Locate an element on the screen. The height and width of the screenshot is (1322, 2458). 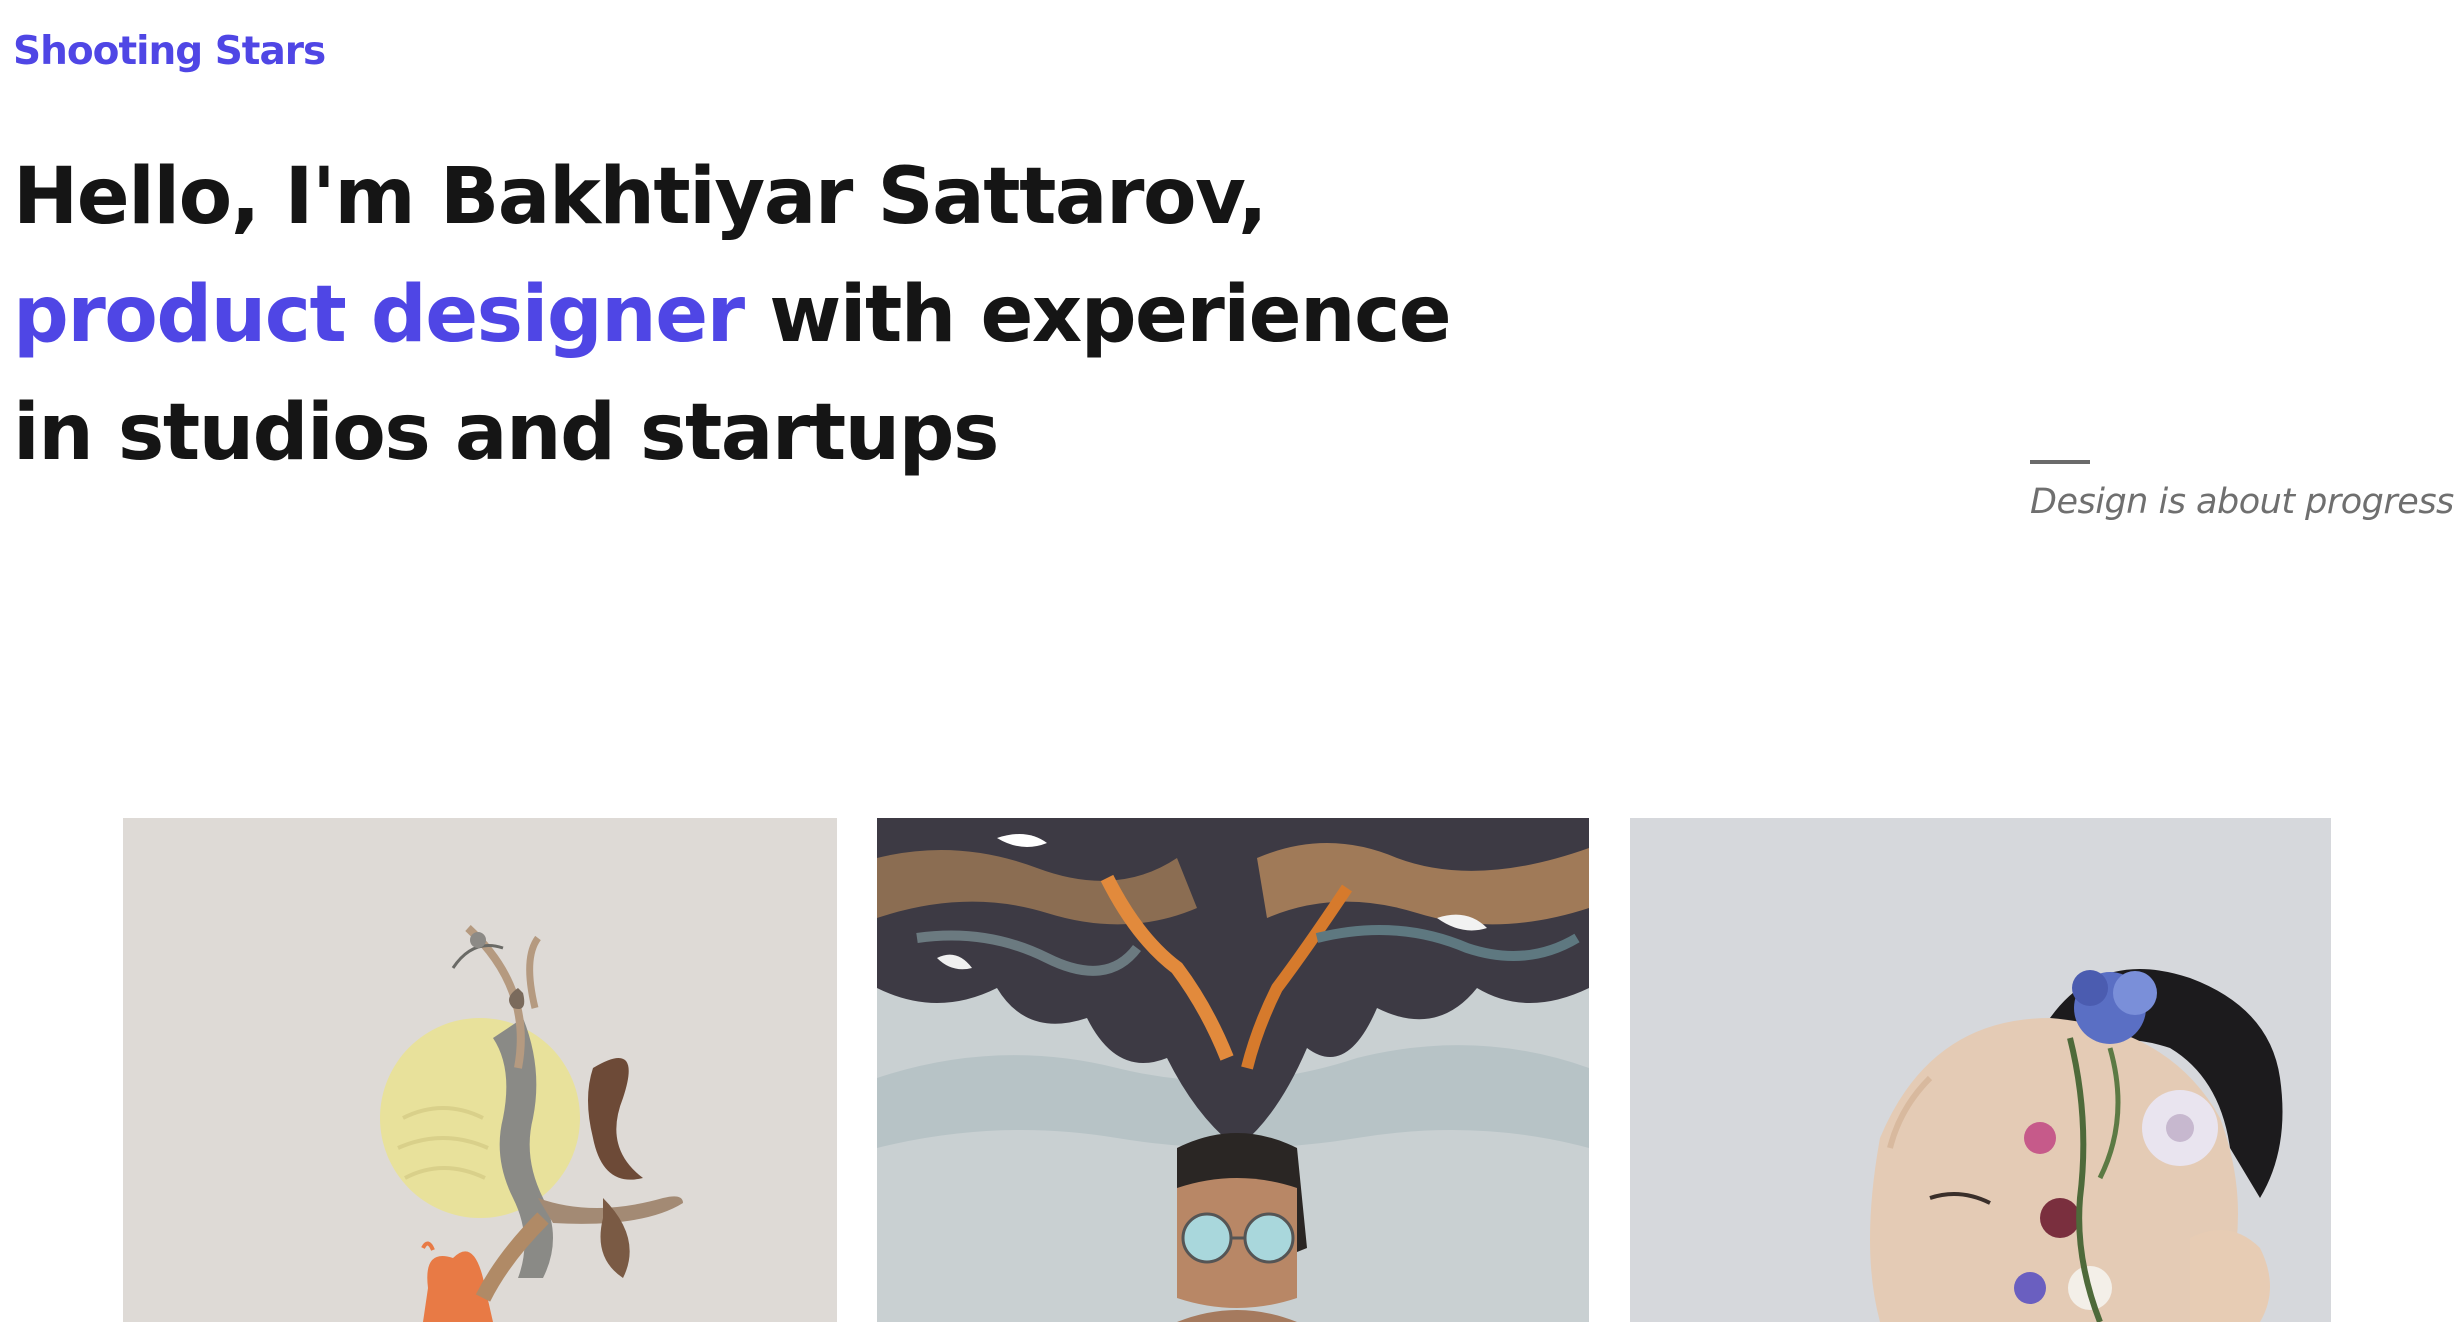
tagline-divider is located at coordinates (2060, 462).